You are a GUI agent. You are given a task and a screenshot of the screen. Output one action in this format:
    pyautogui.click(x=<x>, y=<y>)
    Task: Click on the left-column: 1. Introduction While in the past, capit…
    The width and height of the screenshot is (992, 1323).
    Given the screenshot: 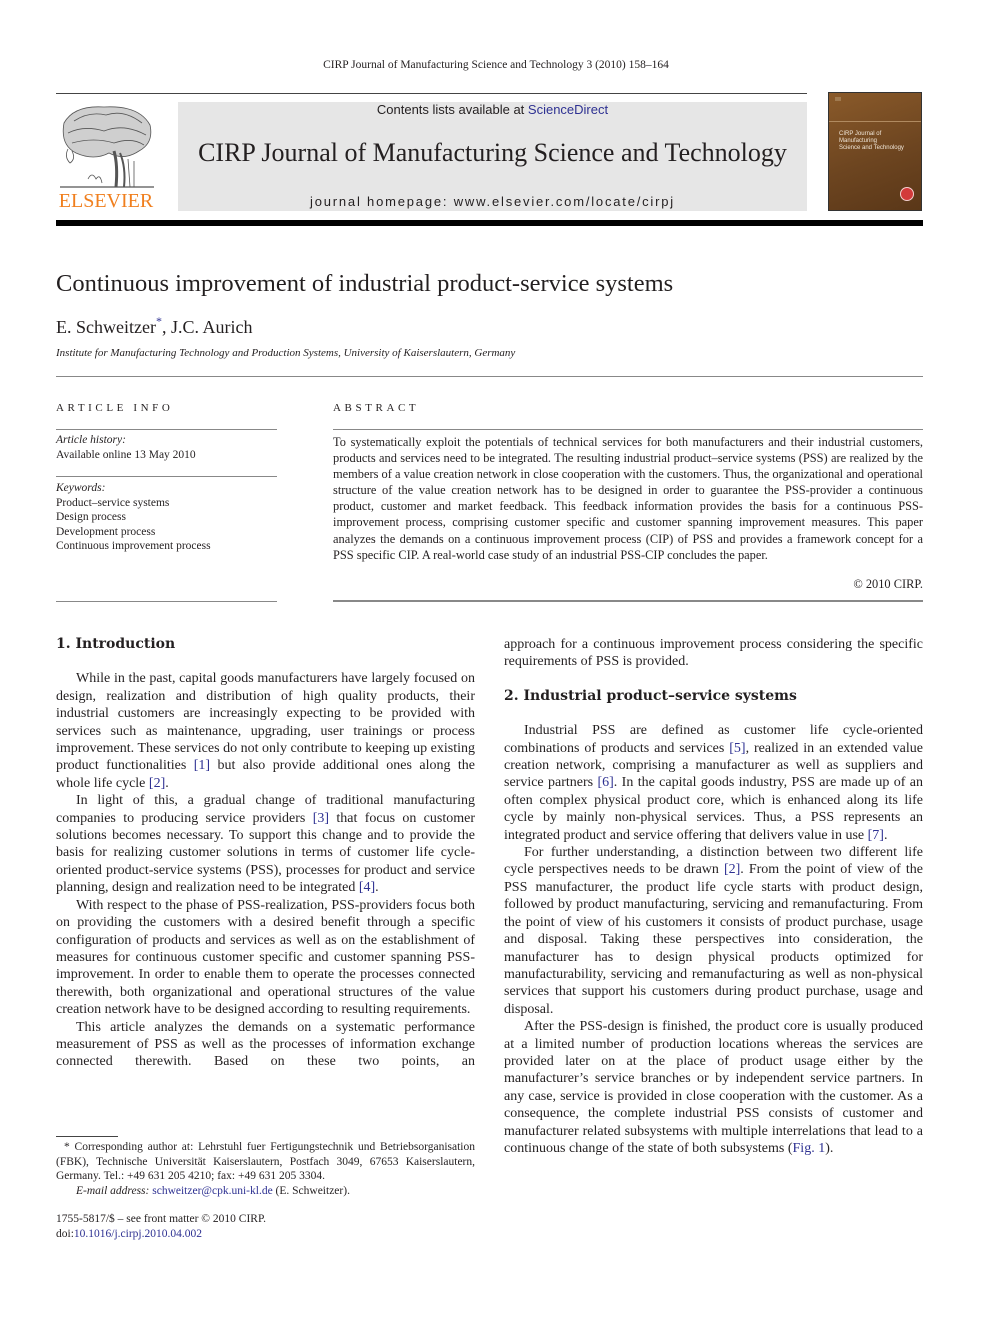 What is the action you would take?
    pyautogui.click(x=265, y=853)
    